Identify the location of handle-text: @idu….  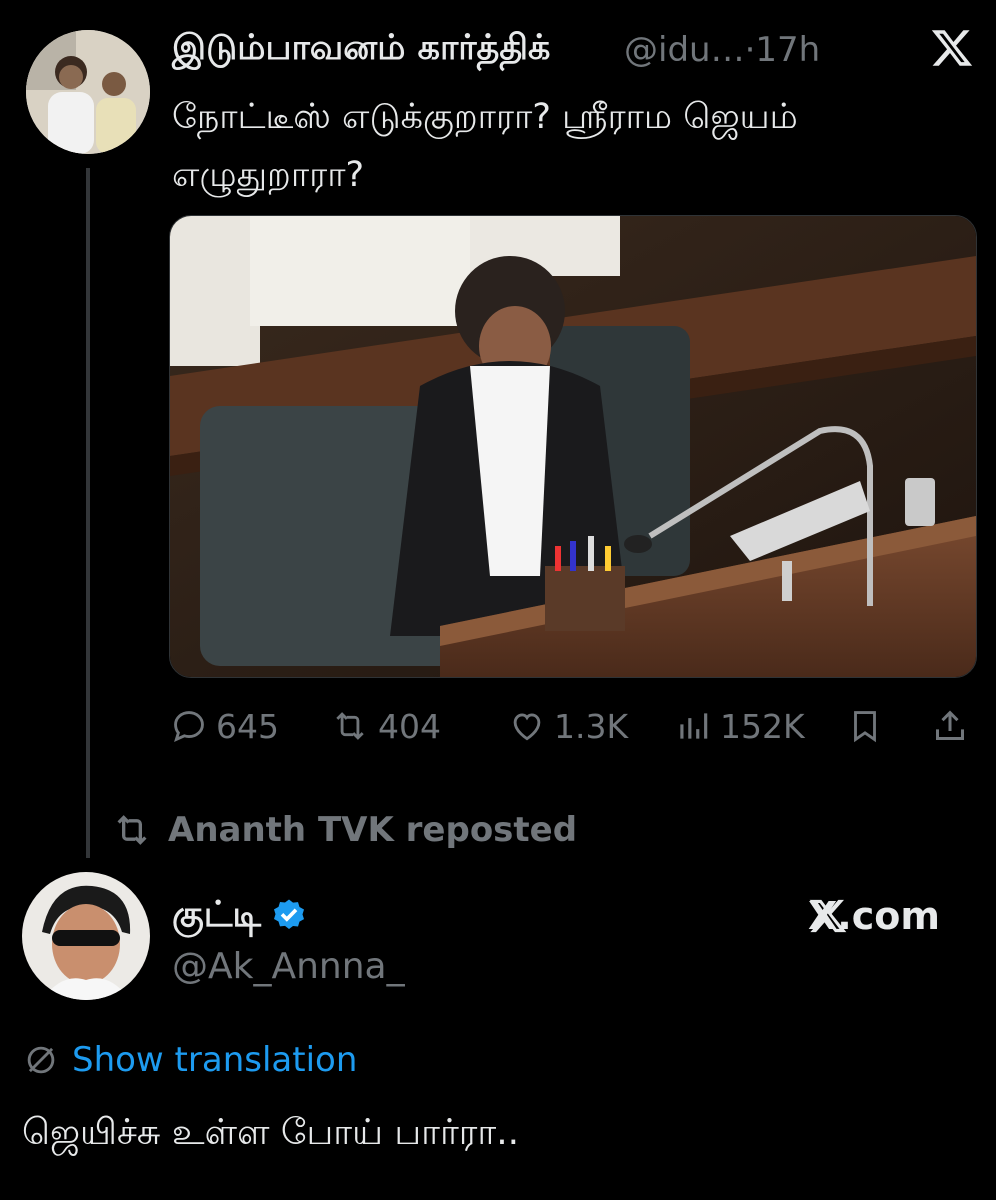
(684, 50).